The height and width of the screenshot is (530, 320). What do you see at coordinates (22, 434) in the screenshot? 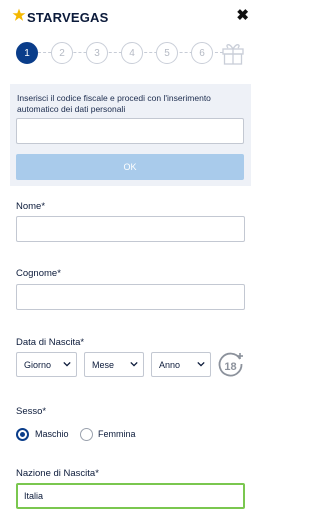
I see `maschio-radio` at bounding box center [22, 434].